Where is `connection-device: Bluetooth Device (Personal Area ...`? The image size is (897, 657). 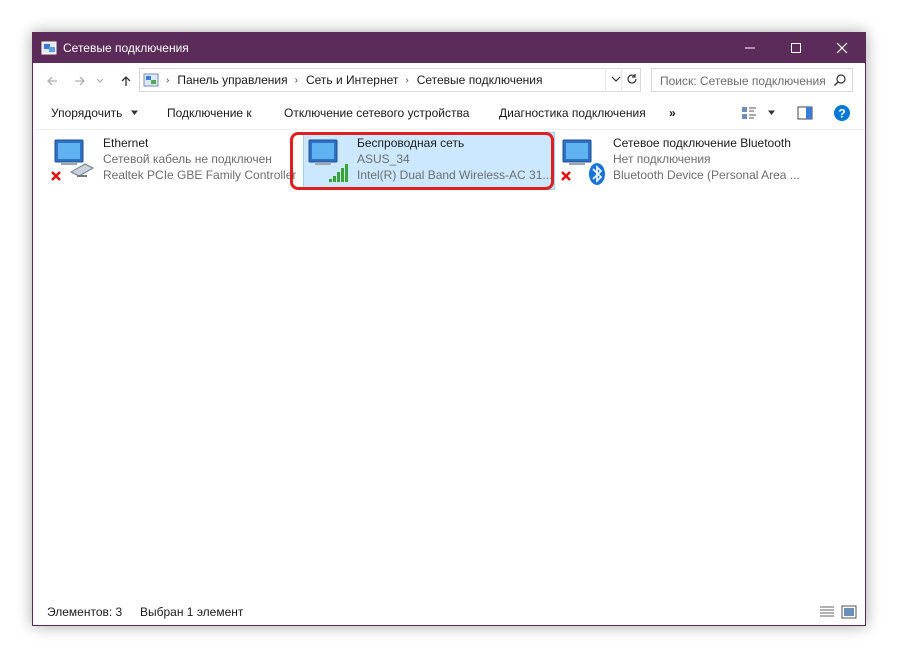 connection-device: Bluetooth Device (Personal Area ... is located at coordinates (706, 175).